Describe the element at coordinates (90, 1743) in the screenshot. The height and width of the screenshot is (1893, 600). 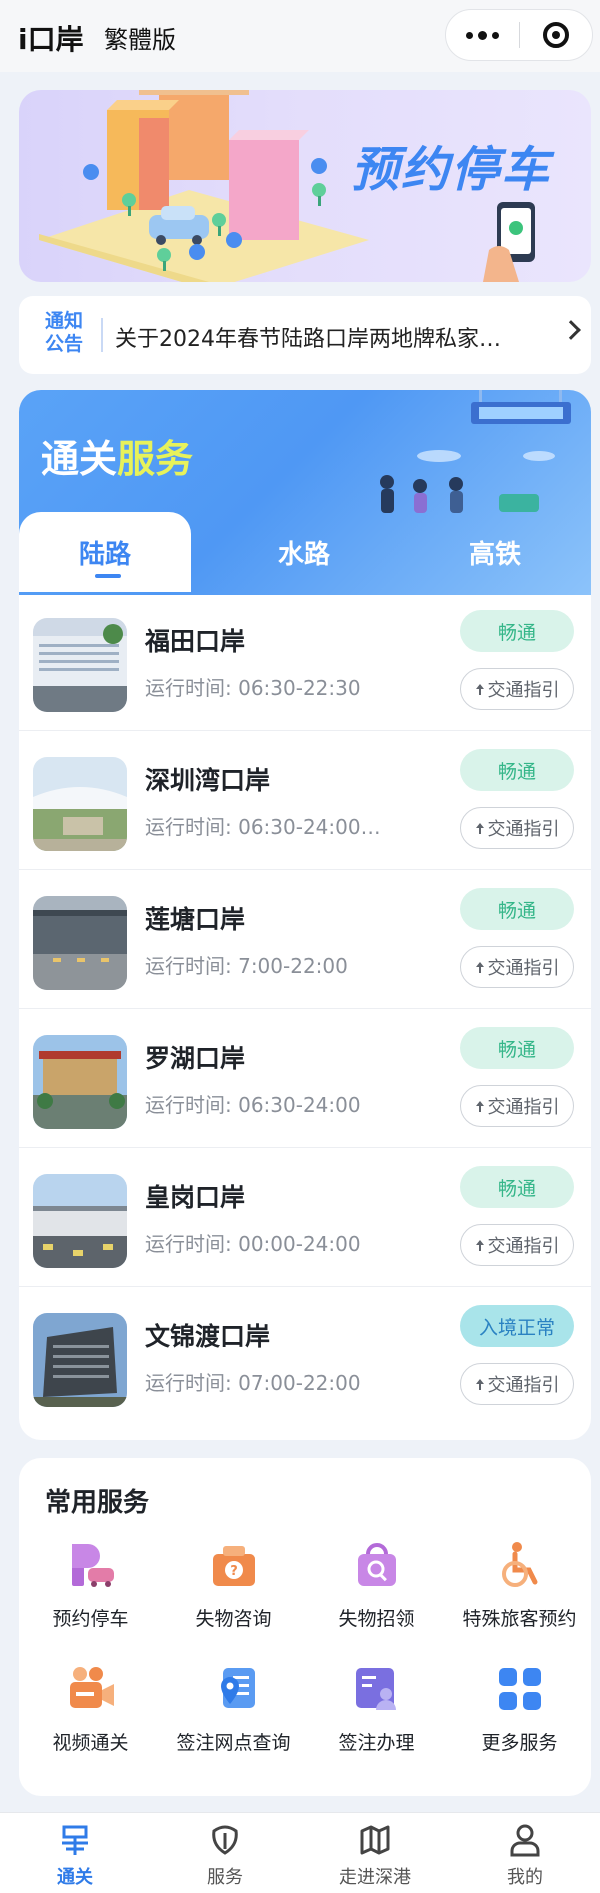
I see `service-label: 视频通关` at that location.